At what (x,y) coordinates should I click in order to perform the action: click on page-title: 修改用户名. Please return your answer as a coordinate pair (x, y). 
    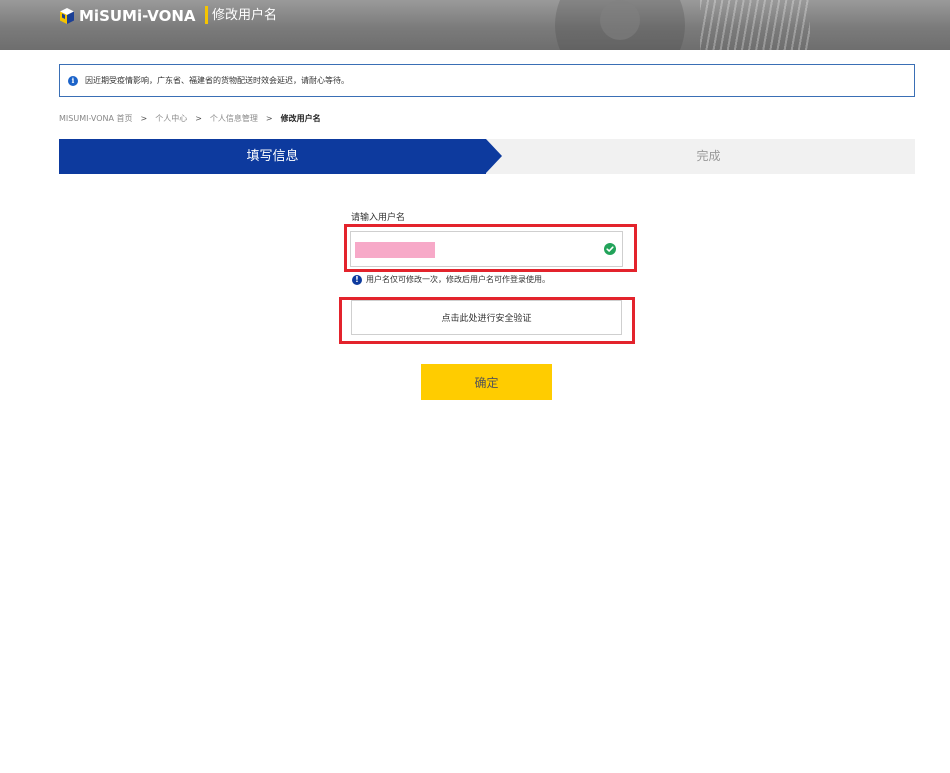
    Looking at the image, I should click on (245, 15).